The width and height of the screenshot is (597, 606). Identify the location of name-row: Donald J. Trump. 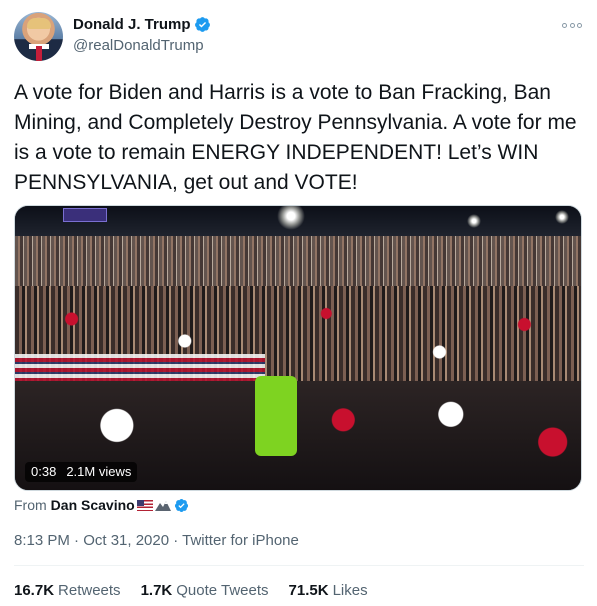
(142, 24).